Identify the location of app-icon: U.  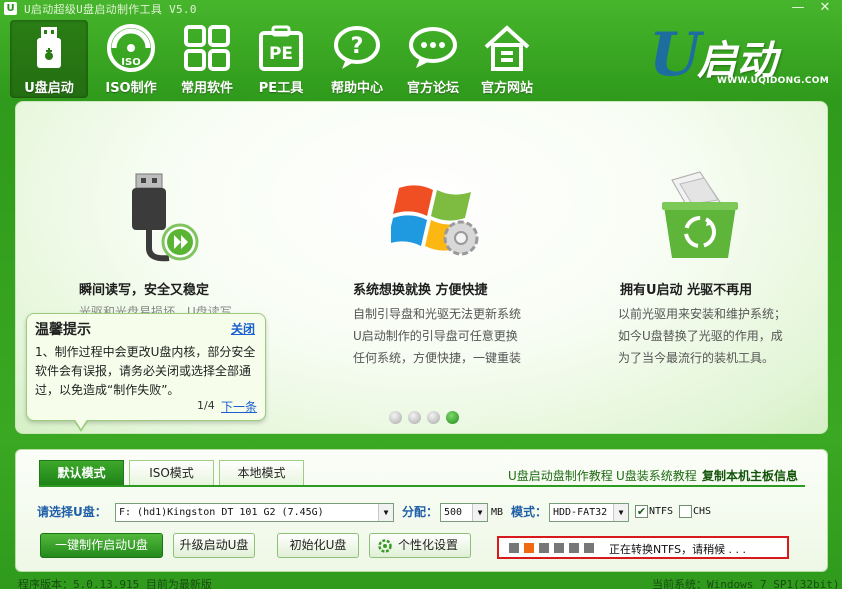
(10, 8).